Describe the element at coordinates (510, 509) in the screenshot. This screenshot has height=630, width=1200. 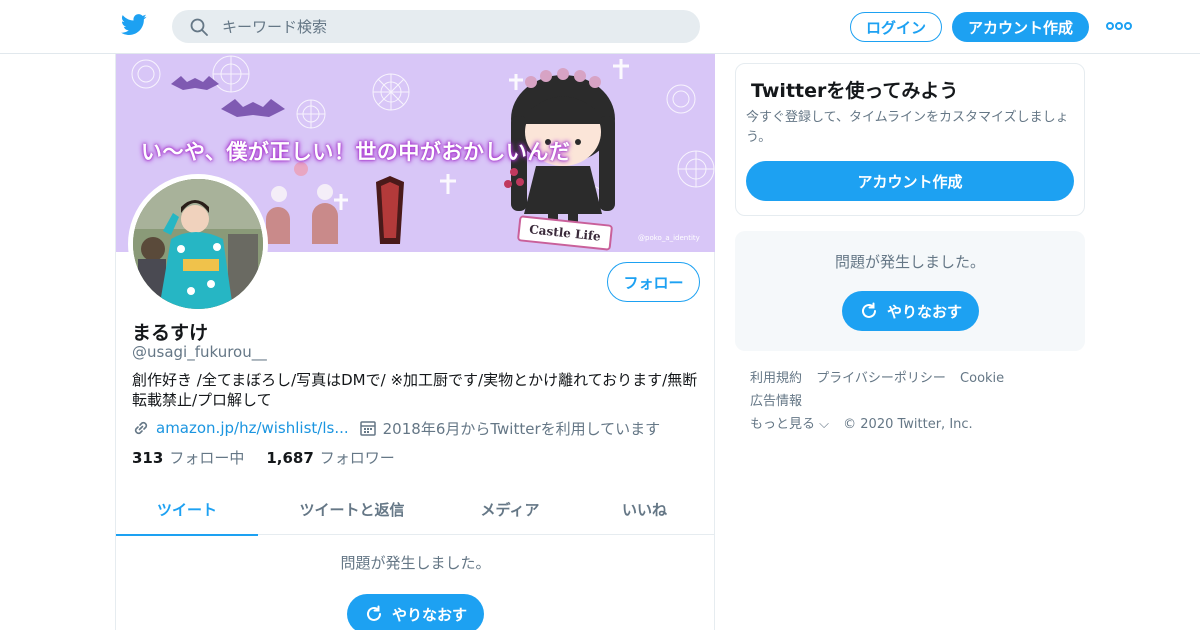
I see `tab-media: メディア` at that location.